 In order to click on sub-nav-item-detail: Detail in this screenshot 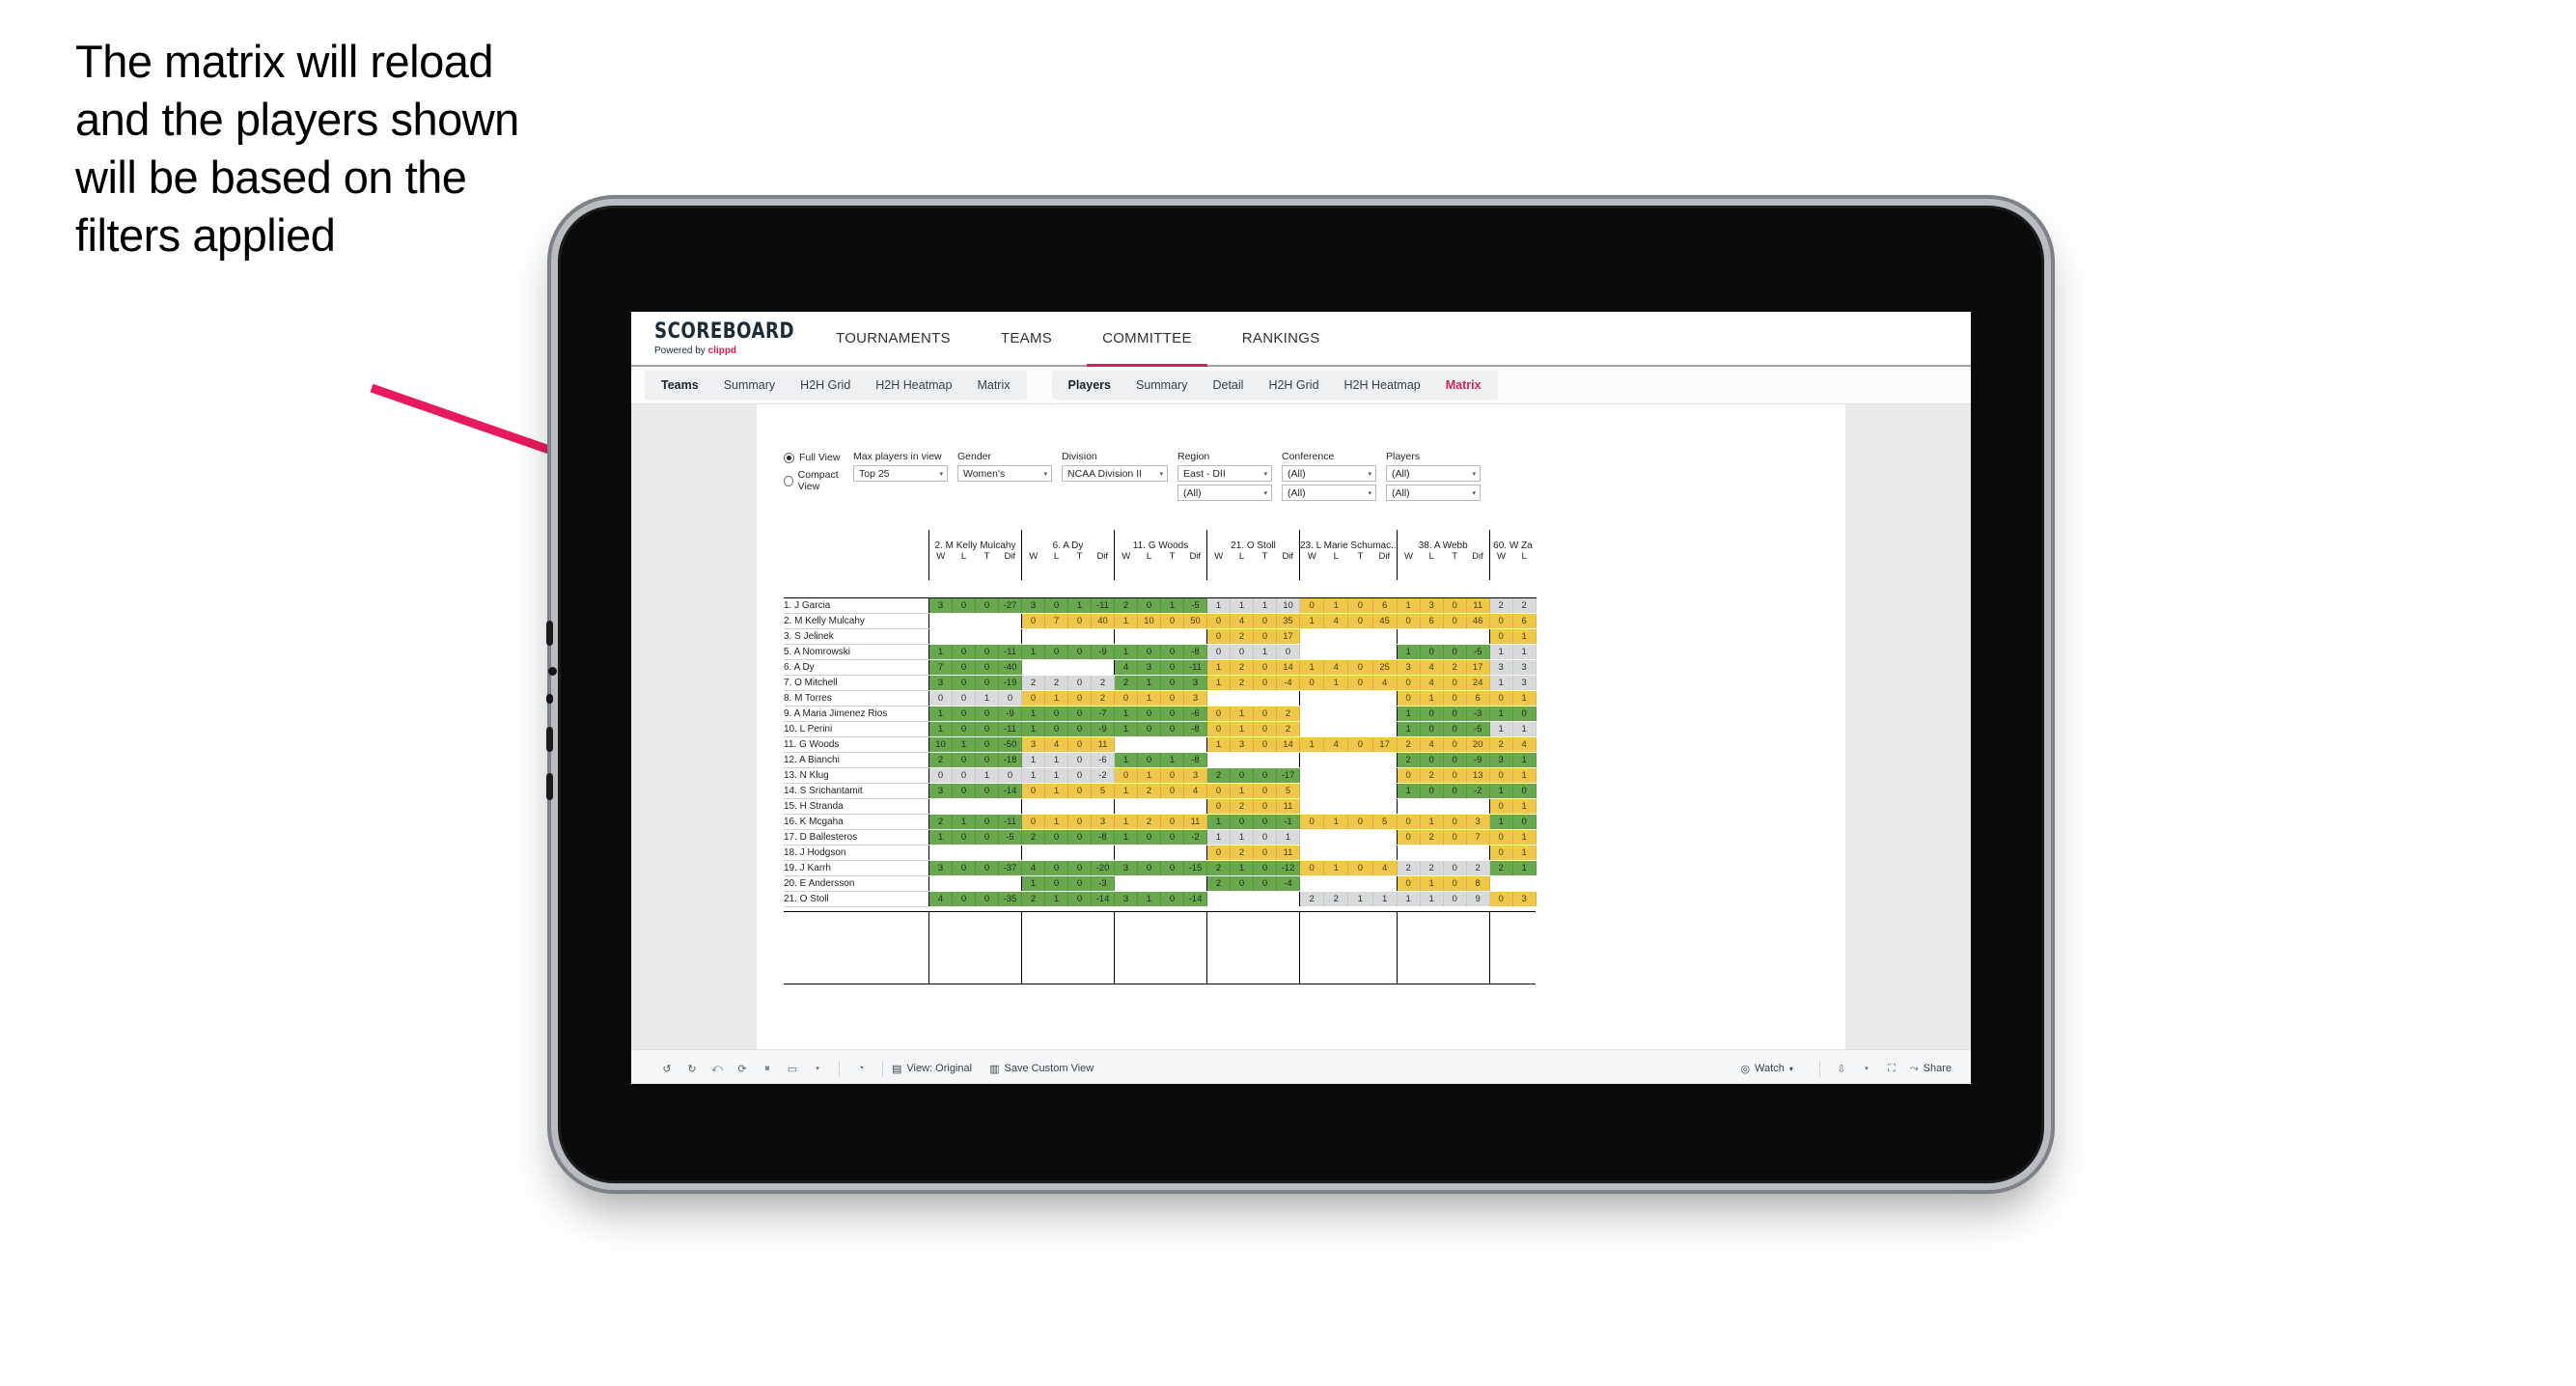, I will do `click(1228, 386)`.